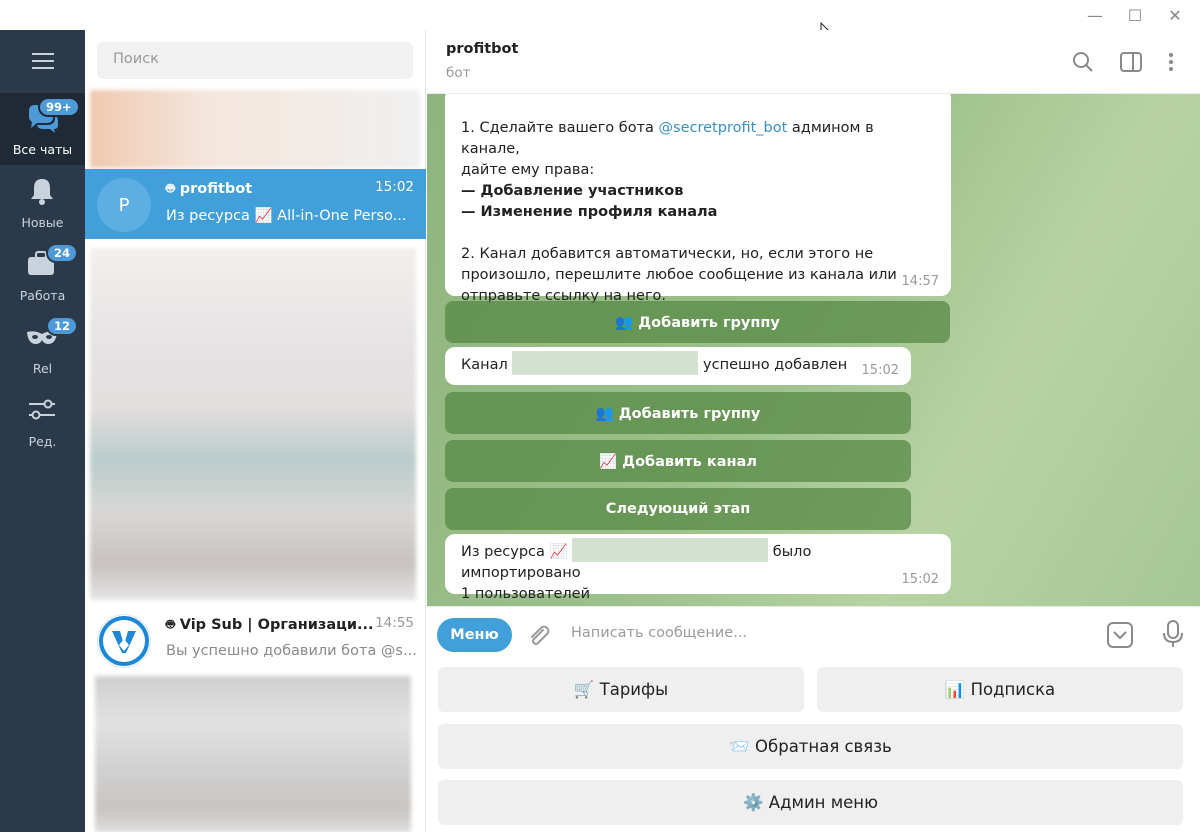 The image size is (1200, 832). What do you see at coordinates (255, 129) in the screenshot?
I see `blurred-chat-item` at bounding box center [255, 129].